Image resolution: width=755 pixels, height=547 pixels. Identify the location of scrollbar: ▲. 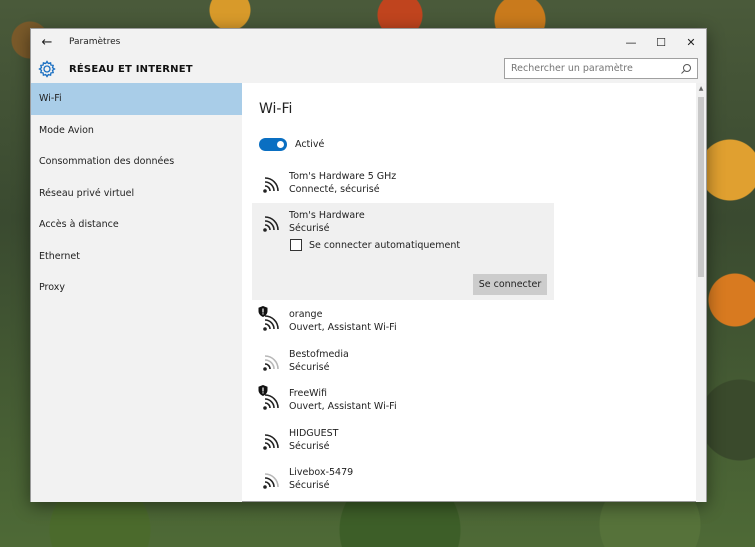
(701, 292).